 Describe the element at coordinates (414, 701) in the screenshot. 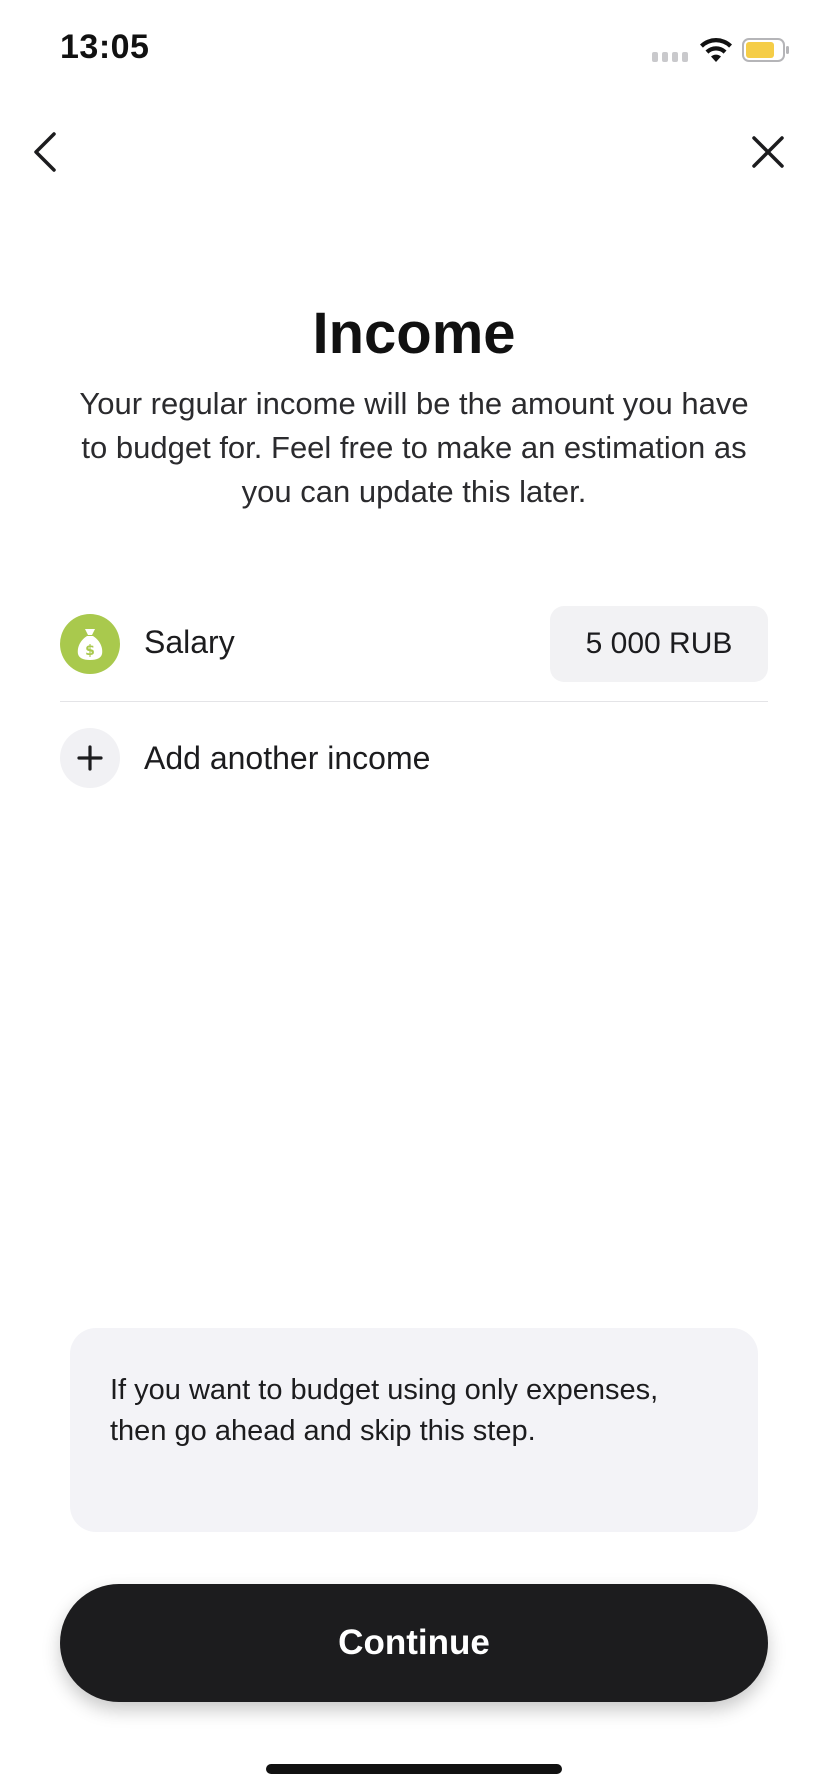

I see `divider` at that location.